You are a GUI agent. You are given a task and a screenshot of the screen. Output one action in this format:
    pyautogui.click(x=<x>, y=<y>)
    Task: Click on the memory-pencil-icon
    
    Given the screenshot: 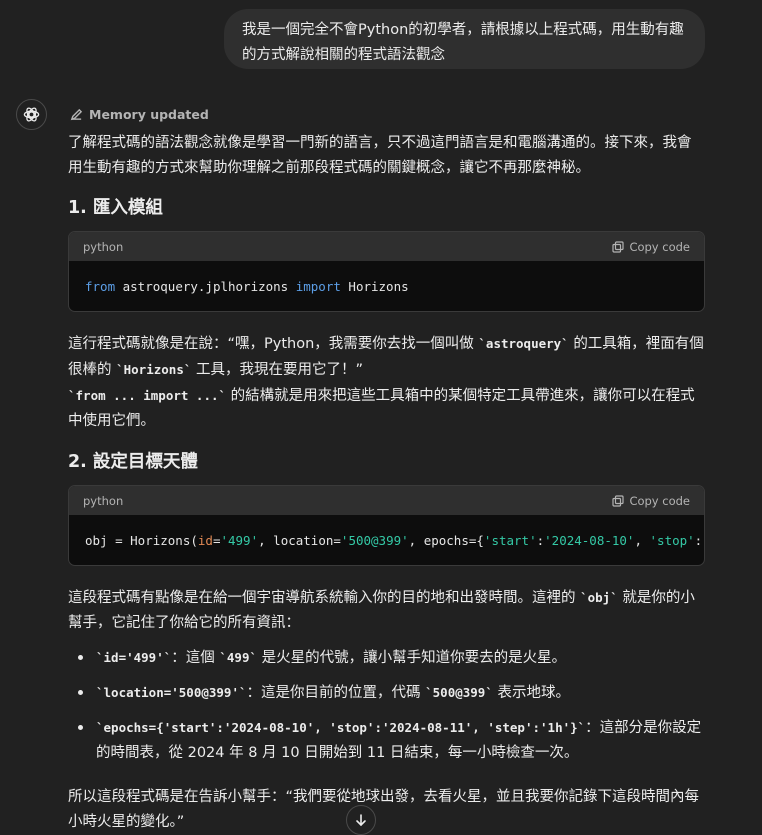 What is the action you would take?
    pyautogui.click(x=77, y=114)
    